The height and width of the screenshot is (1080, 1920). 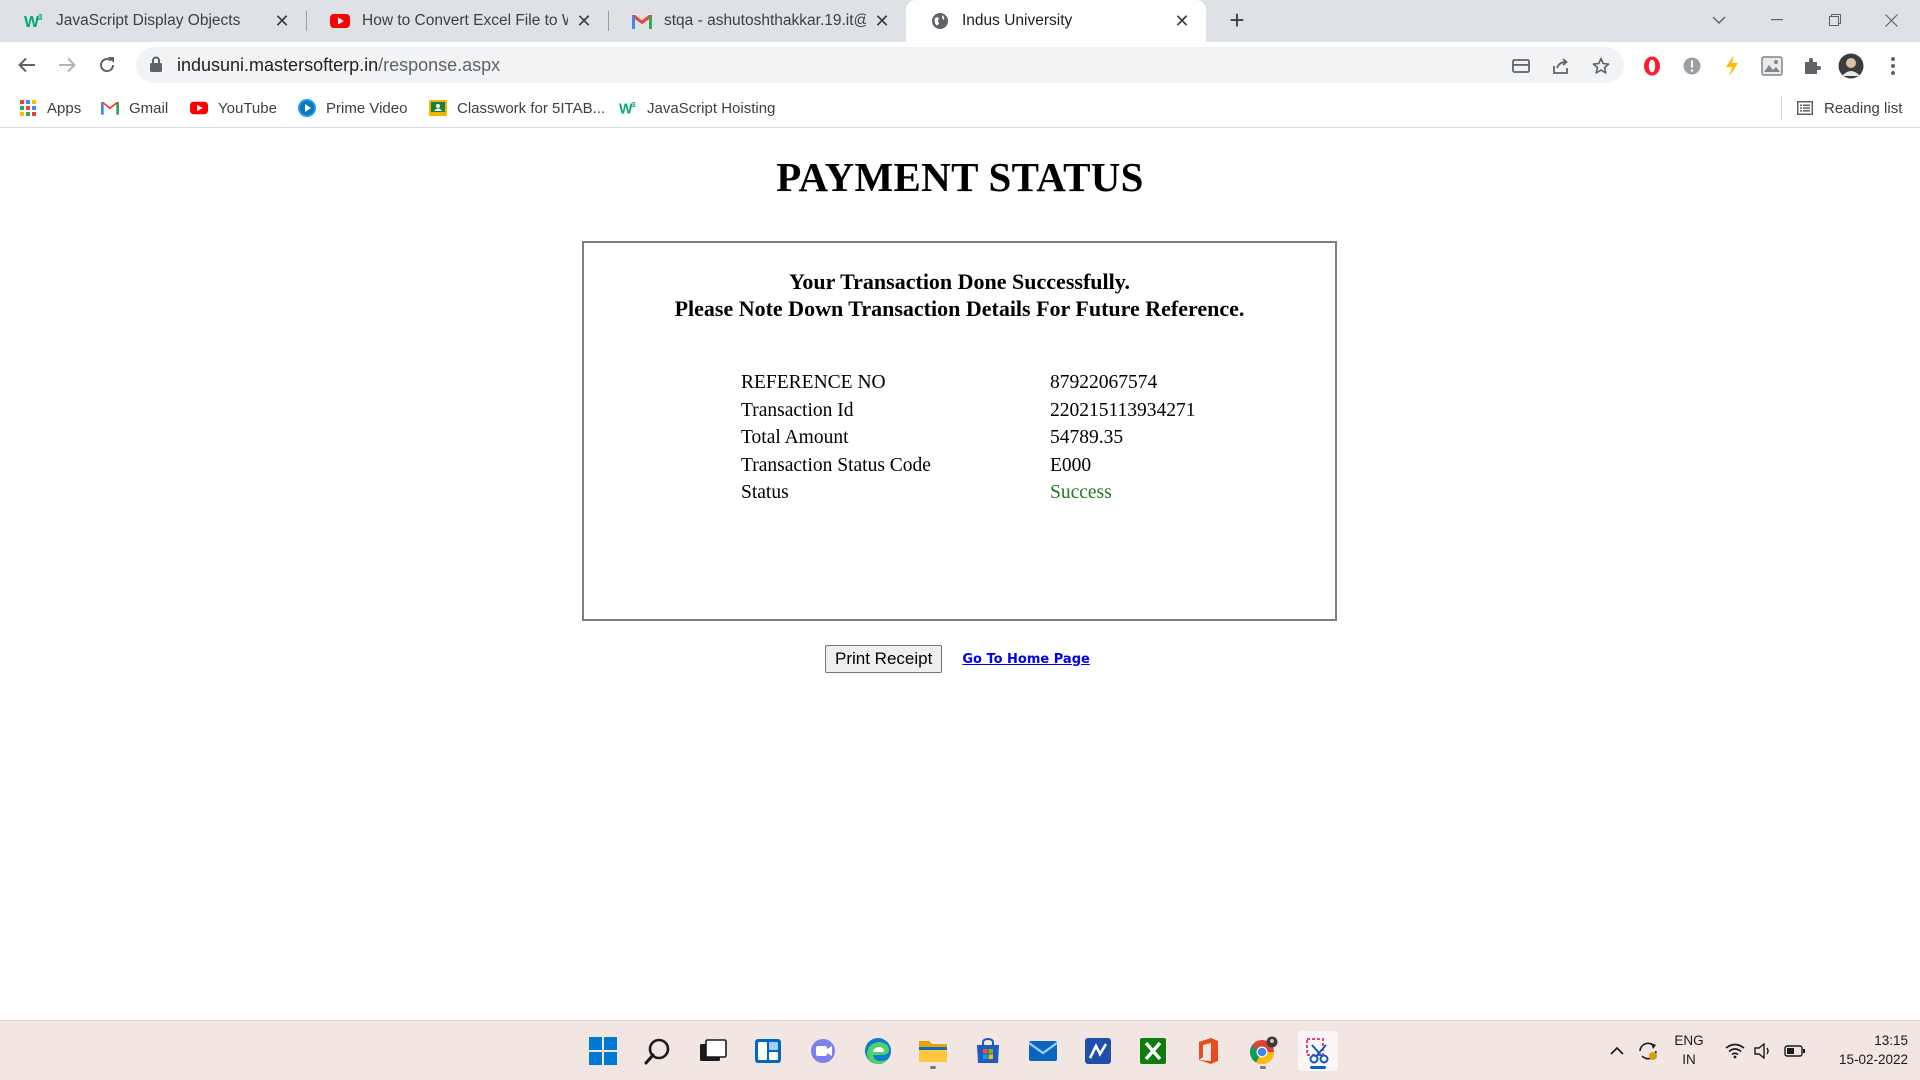 What do you see at coordinates (1719, 20) in the screenshot?
I see `tab-search-chevron-icon` at bounding box center [1719, 20].